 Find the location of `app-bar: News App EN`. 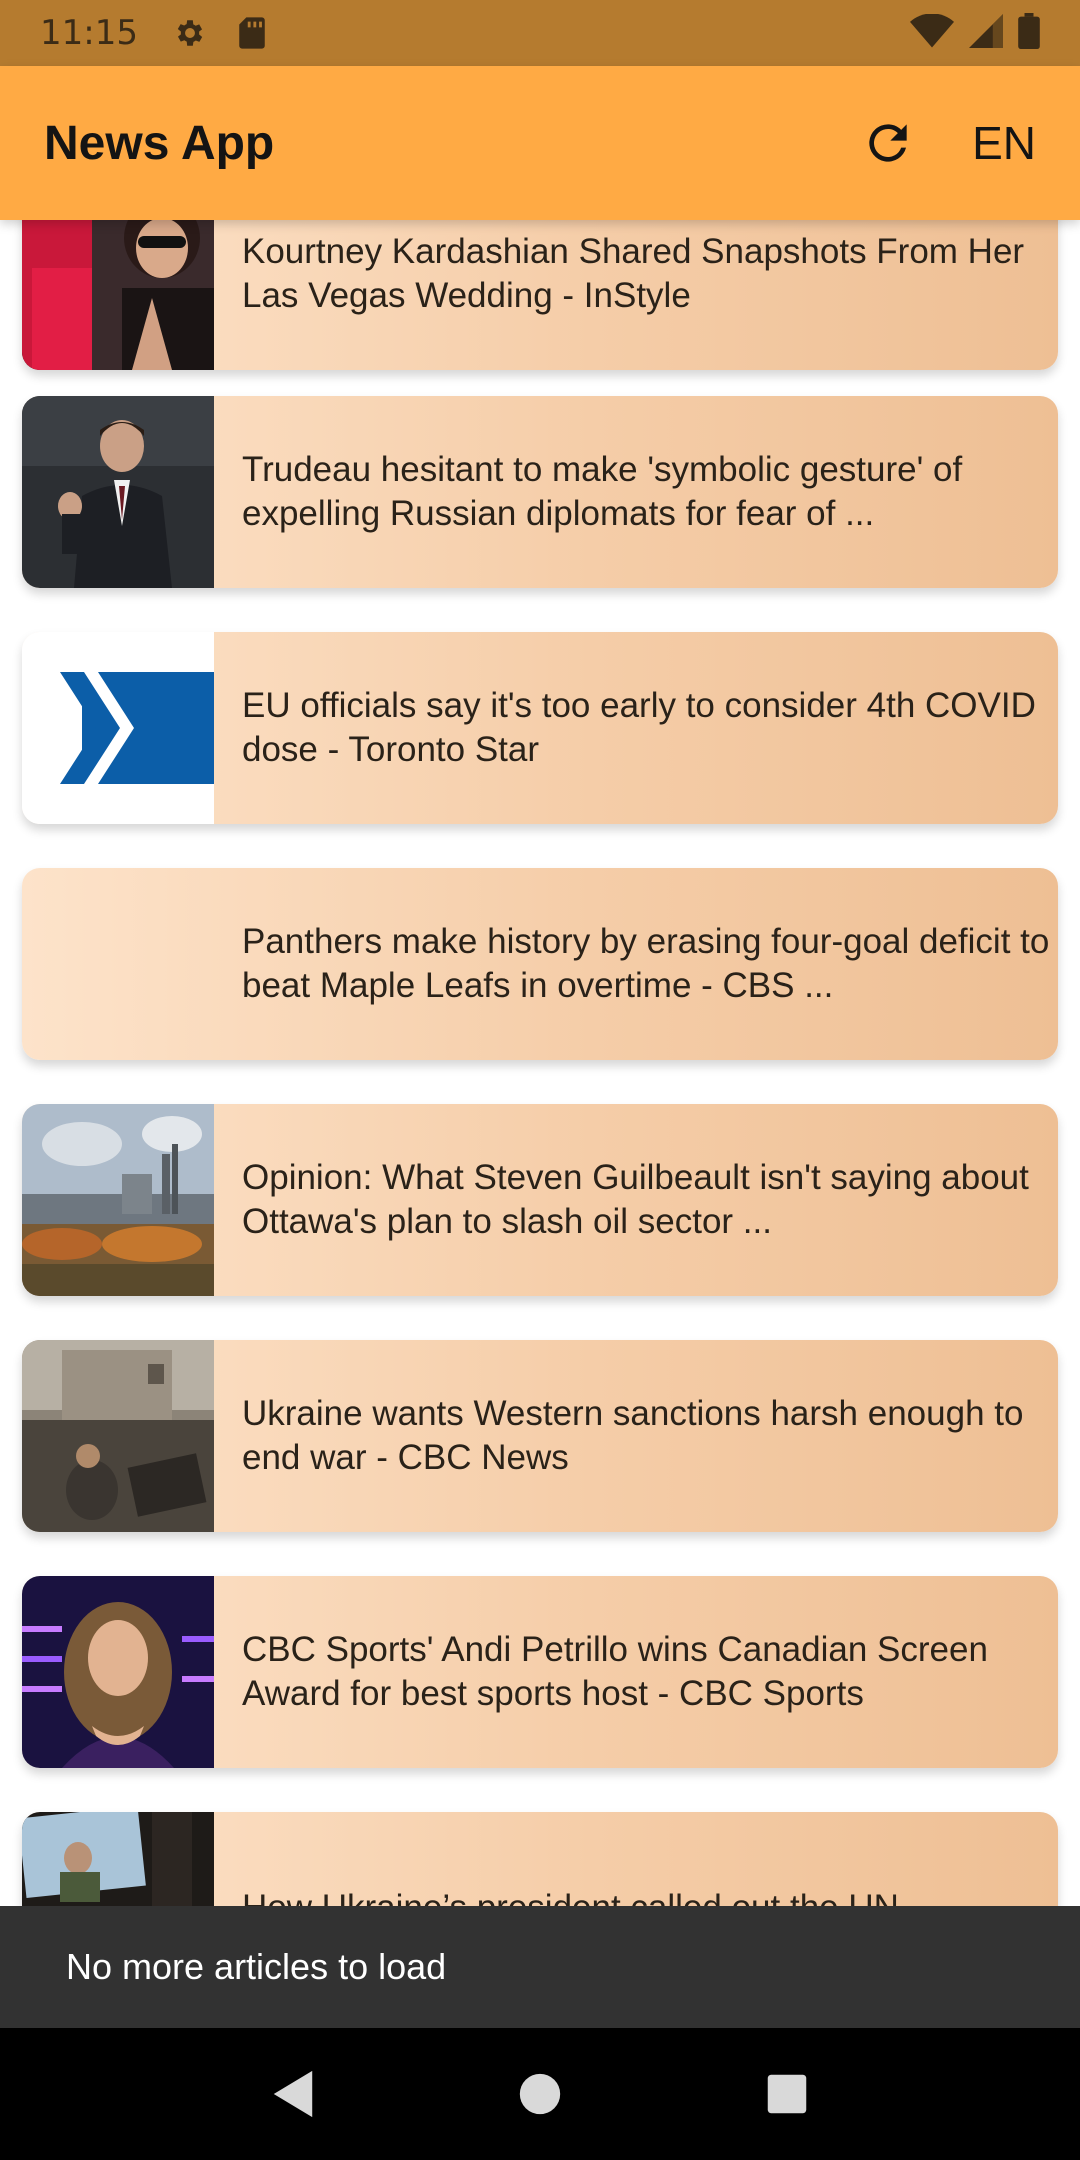

app-bar: News App EN is located at coordinates (540, 143).